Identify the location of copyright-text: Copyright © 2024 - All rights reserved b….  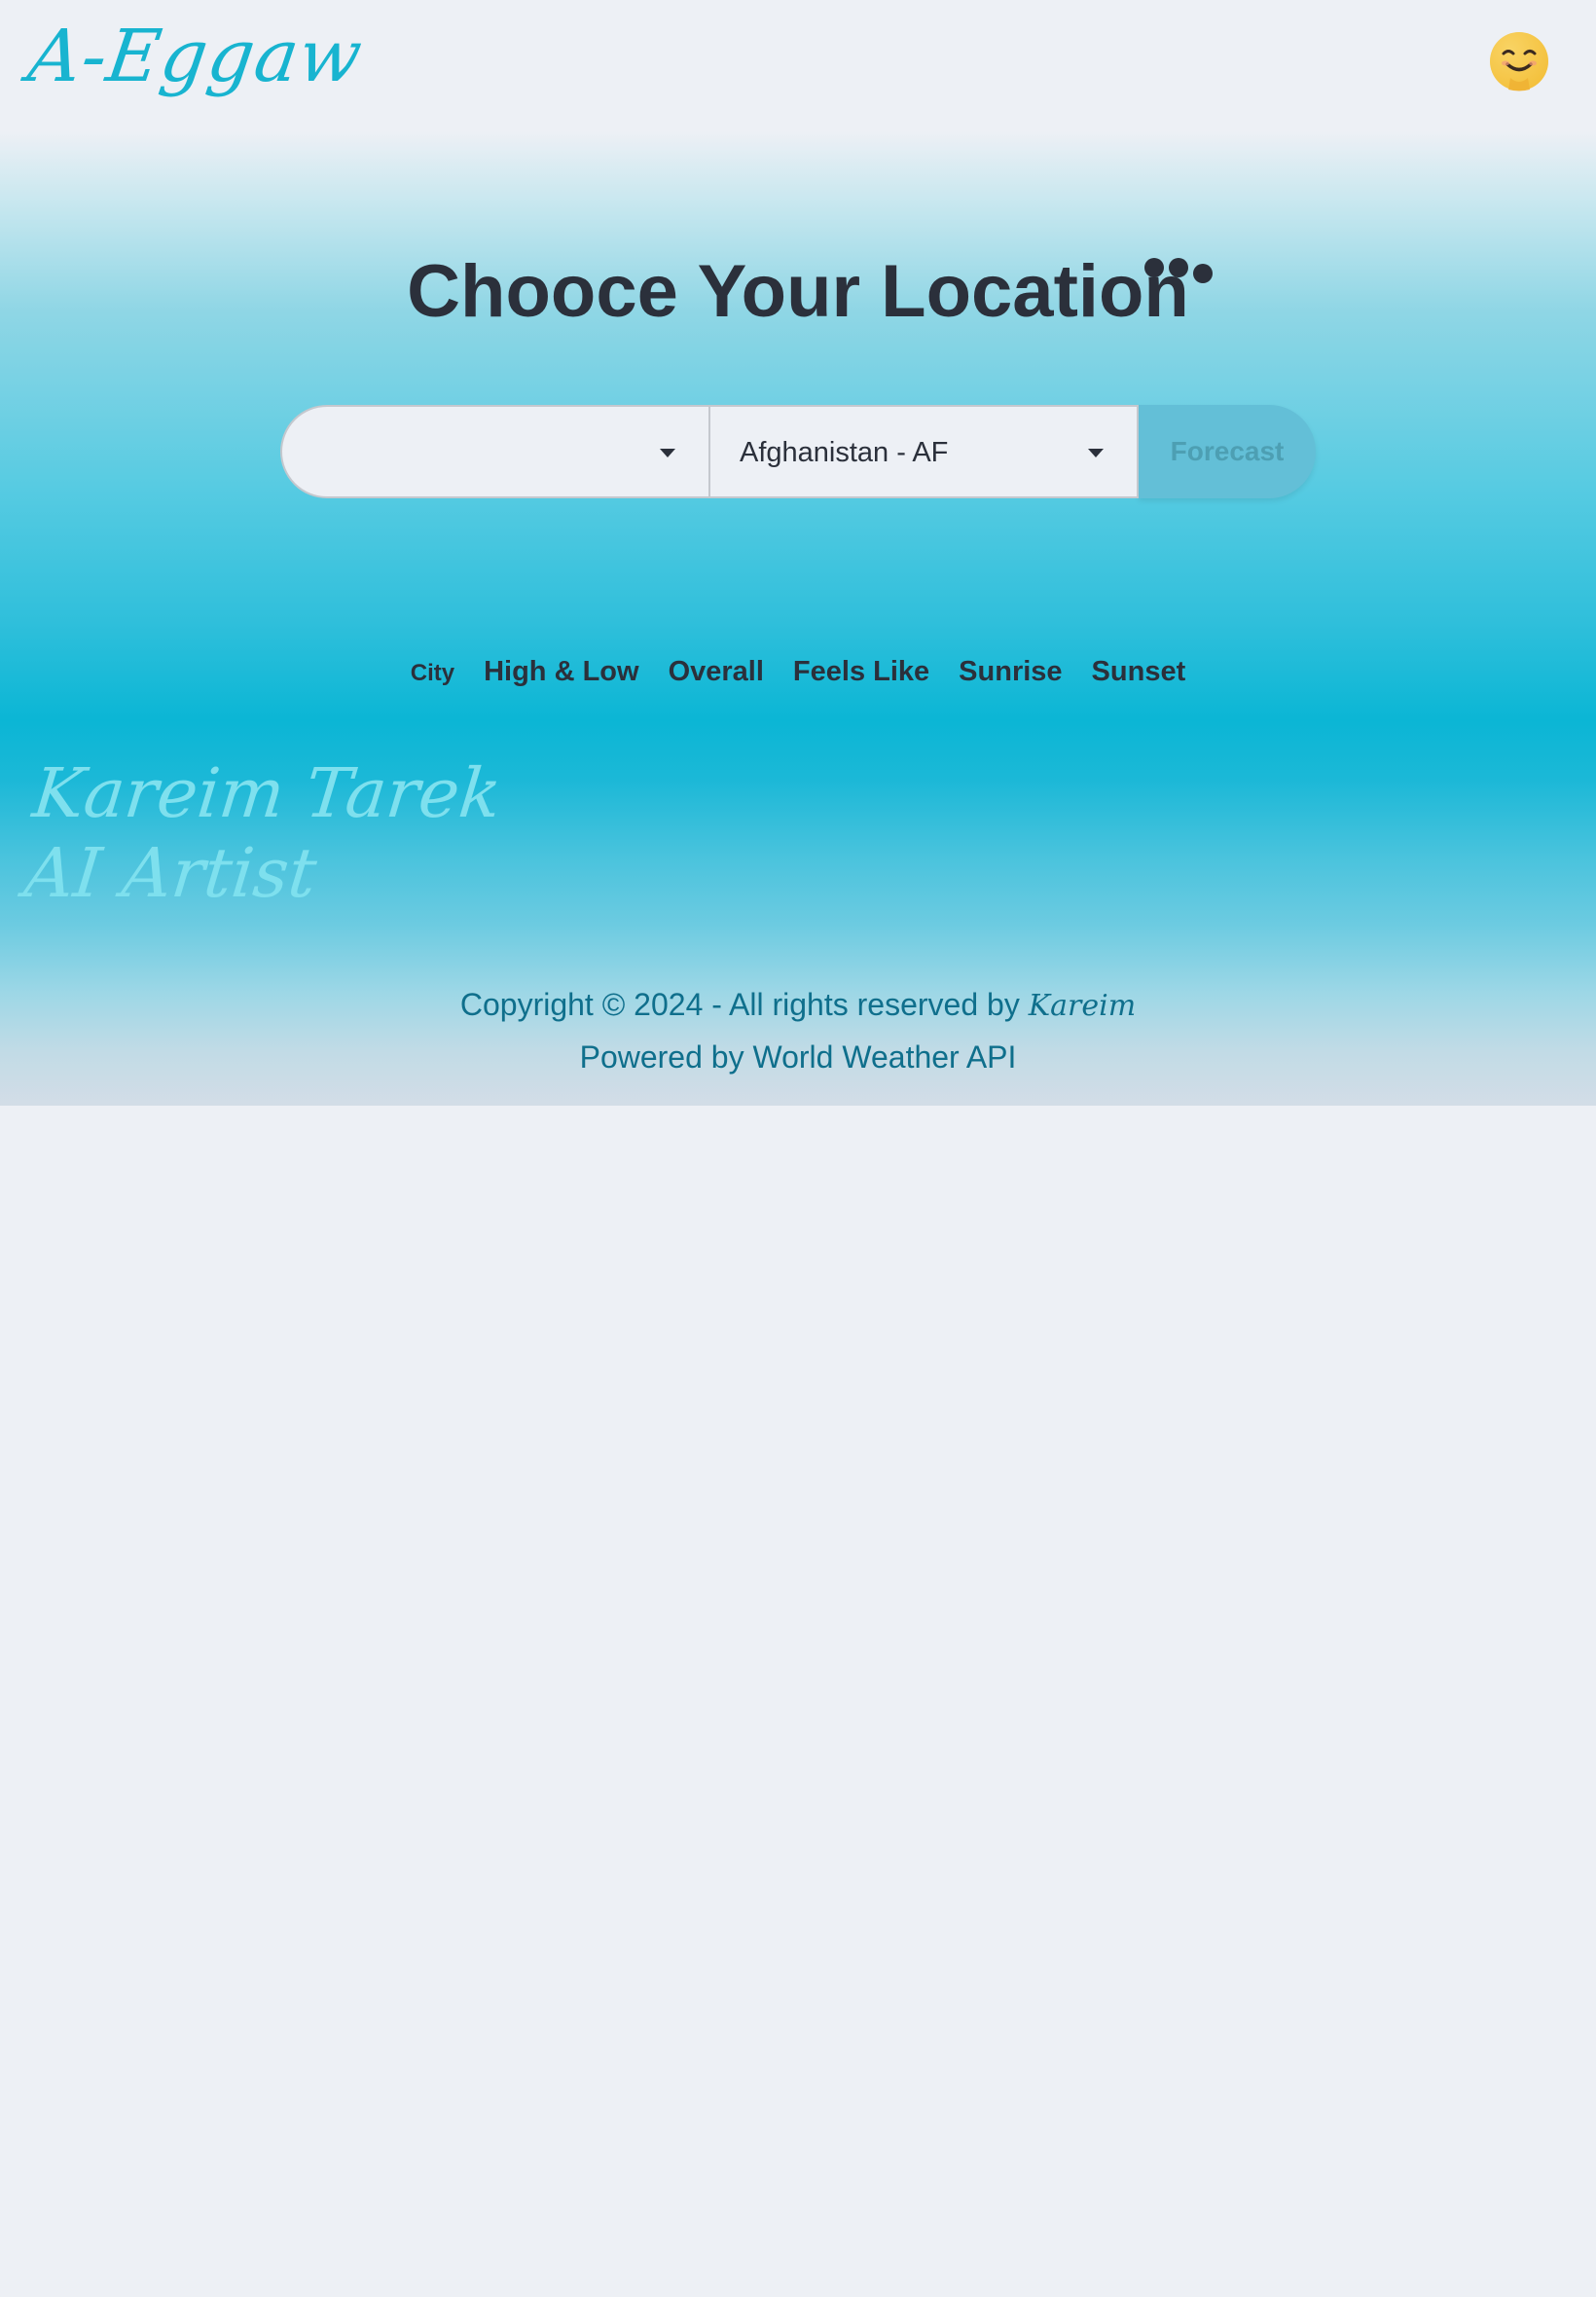
(739, 1004).